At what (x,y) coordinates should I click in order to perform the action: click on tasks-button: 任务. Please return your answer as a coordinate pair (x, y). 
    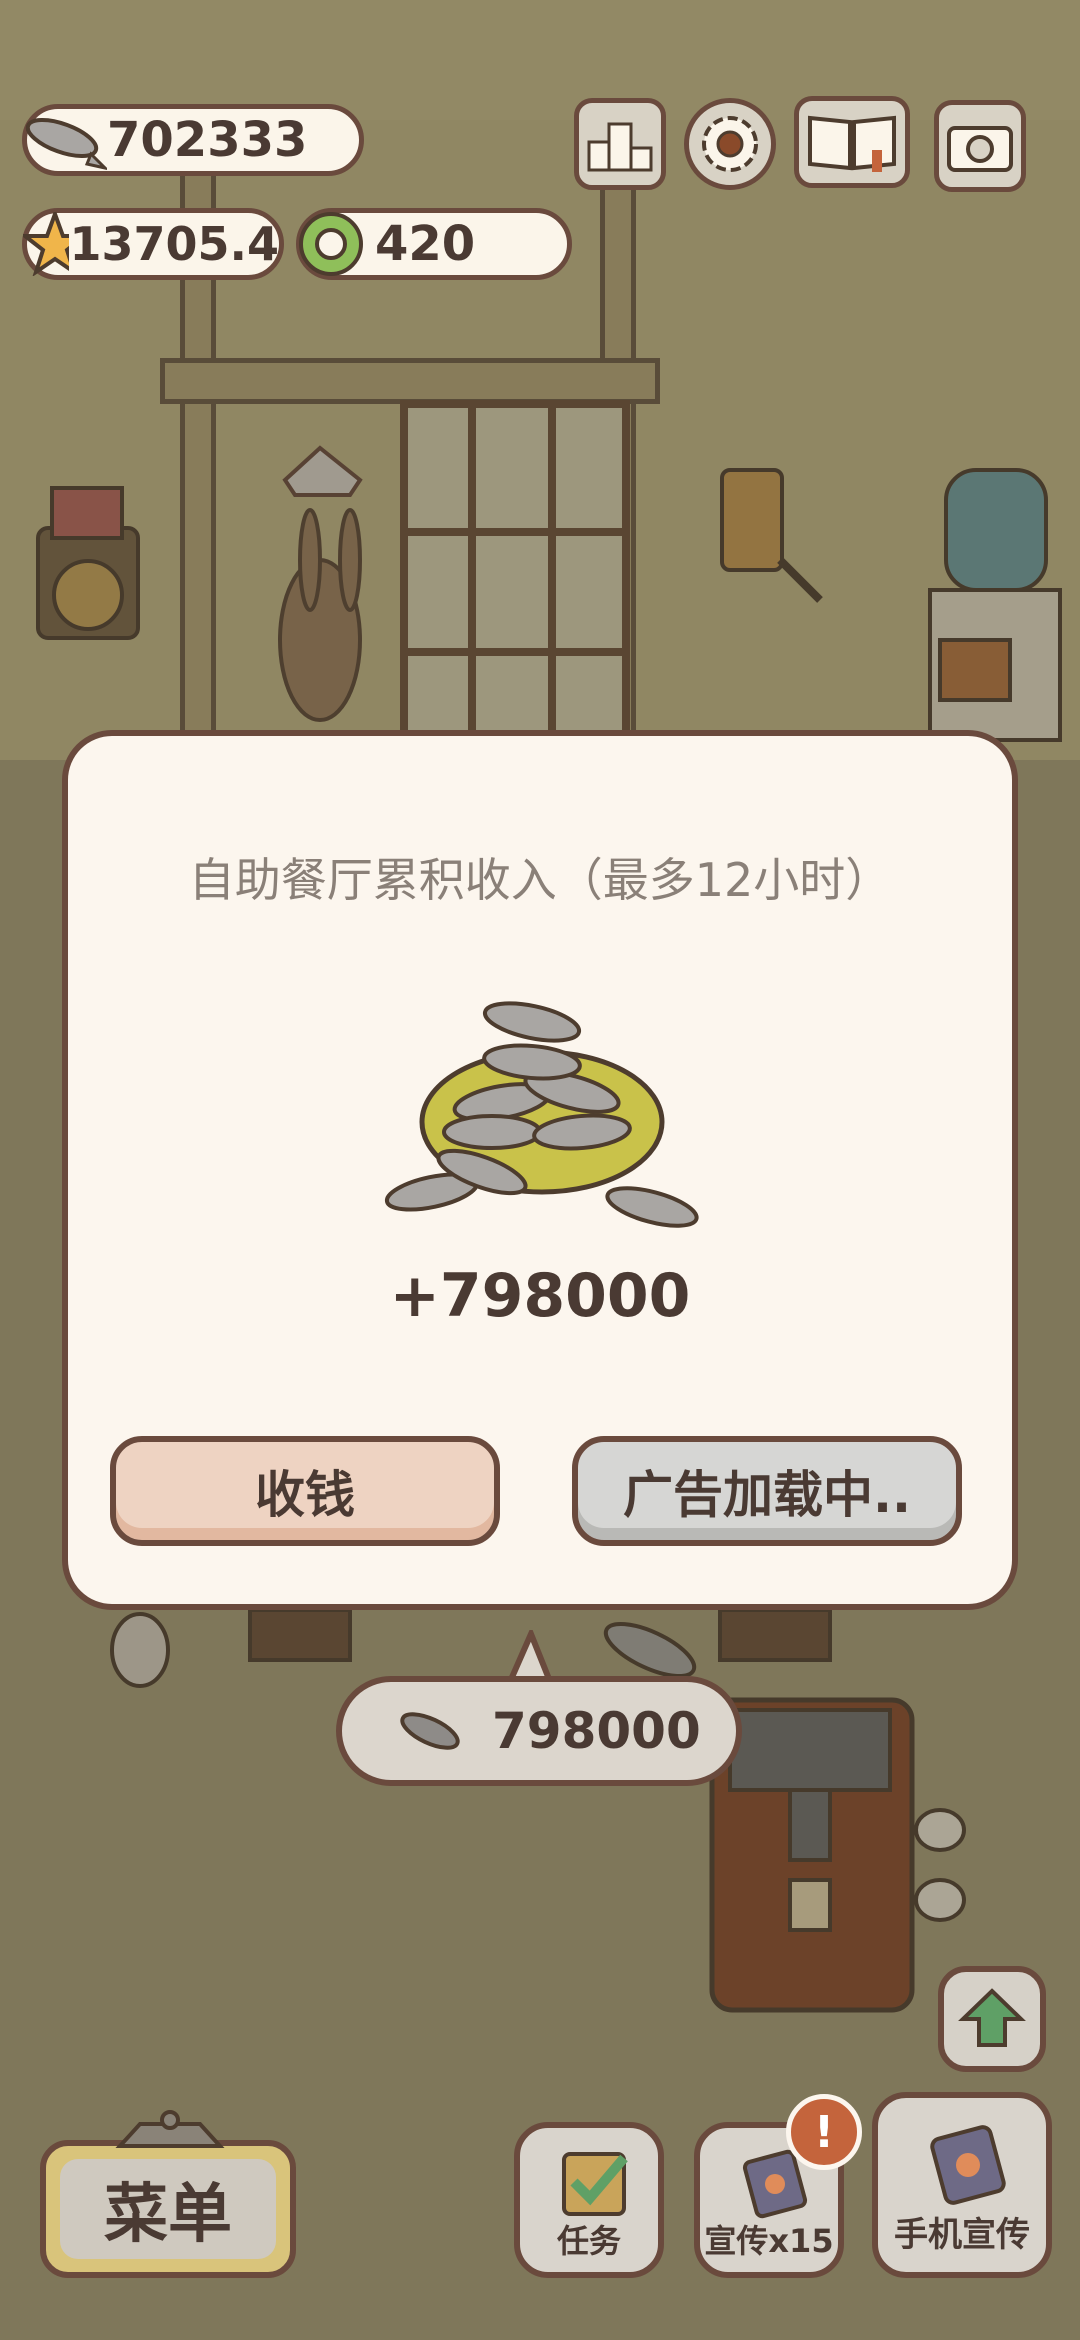
    Looking at the image, I should click on (589, 2200).